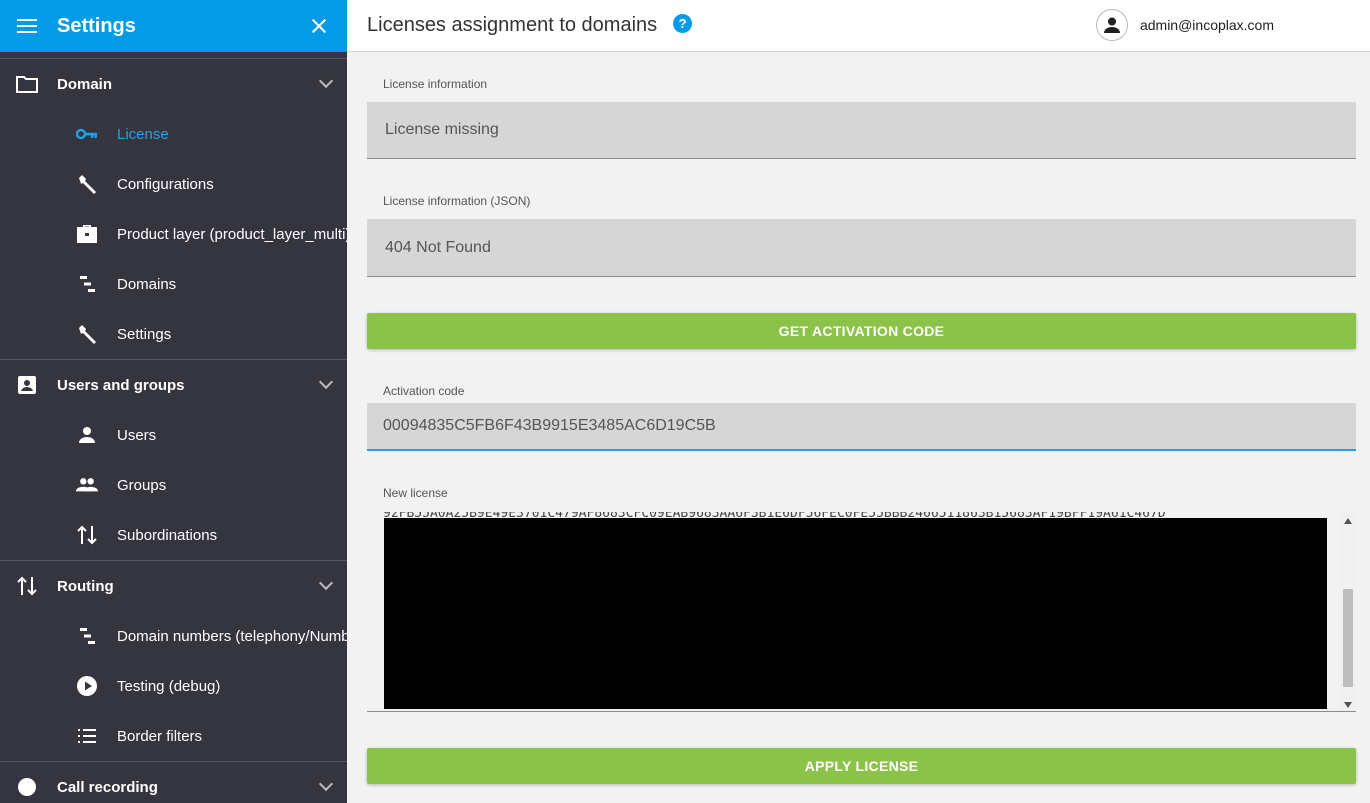 The width and height of the screenshot is (1370, 803). I want to click on sidebar-group-users-and-groups: Users and groups, so click(173, 385).